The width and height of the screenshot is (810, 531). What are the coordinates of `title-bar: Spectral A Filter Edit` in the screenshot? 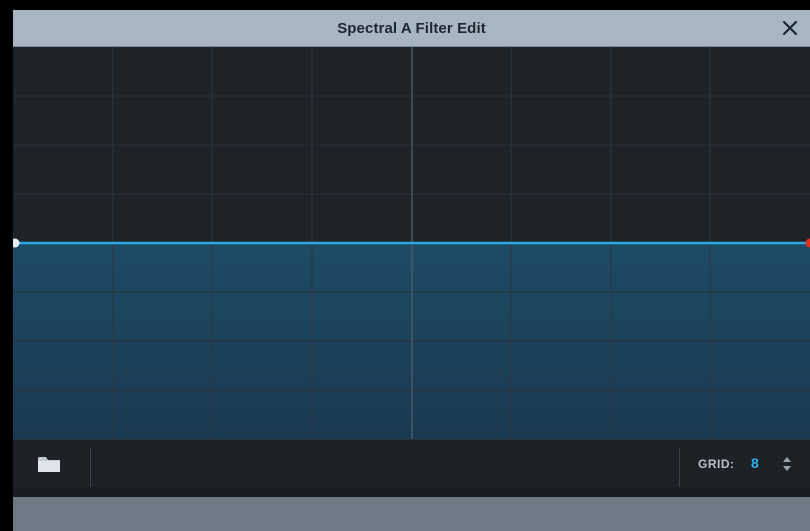 It's located at (411, 28).